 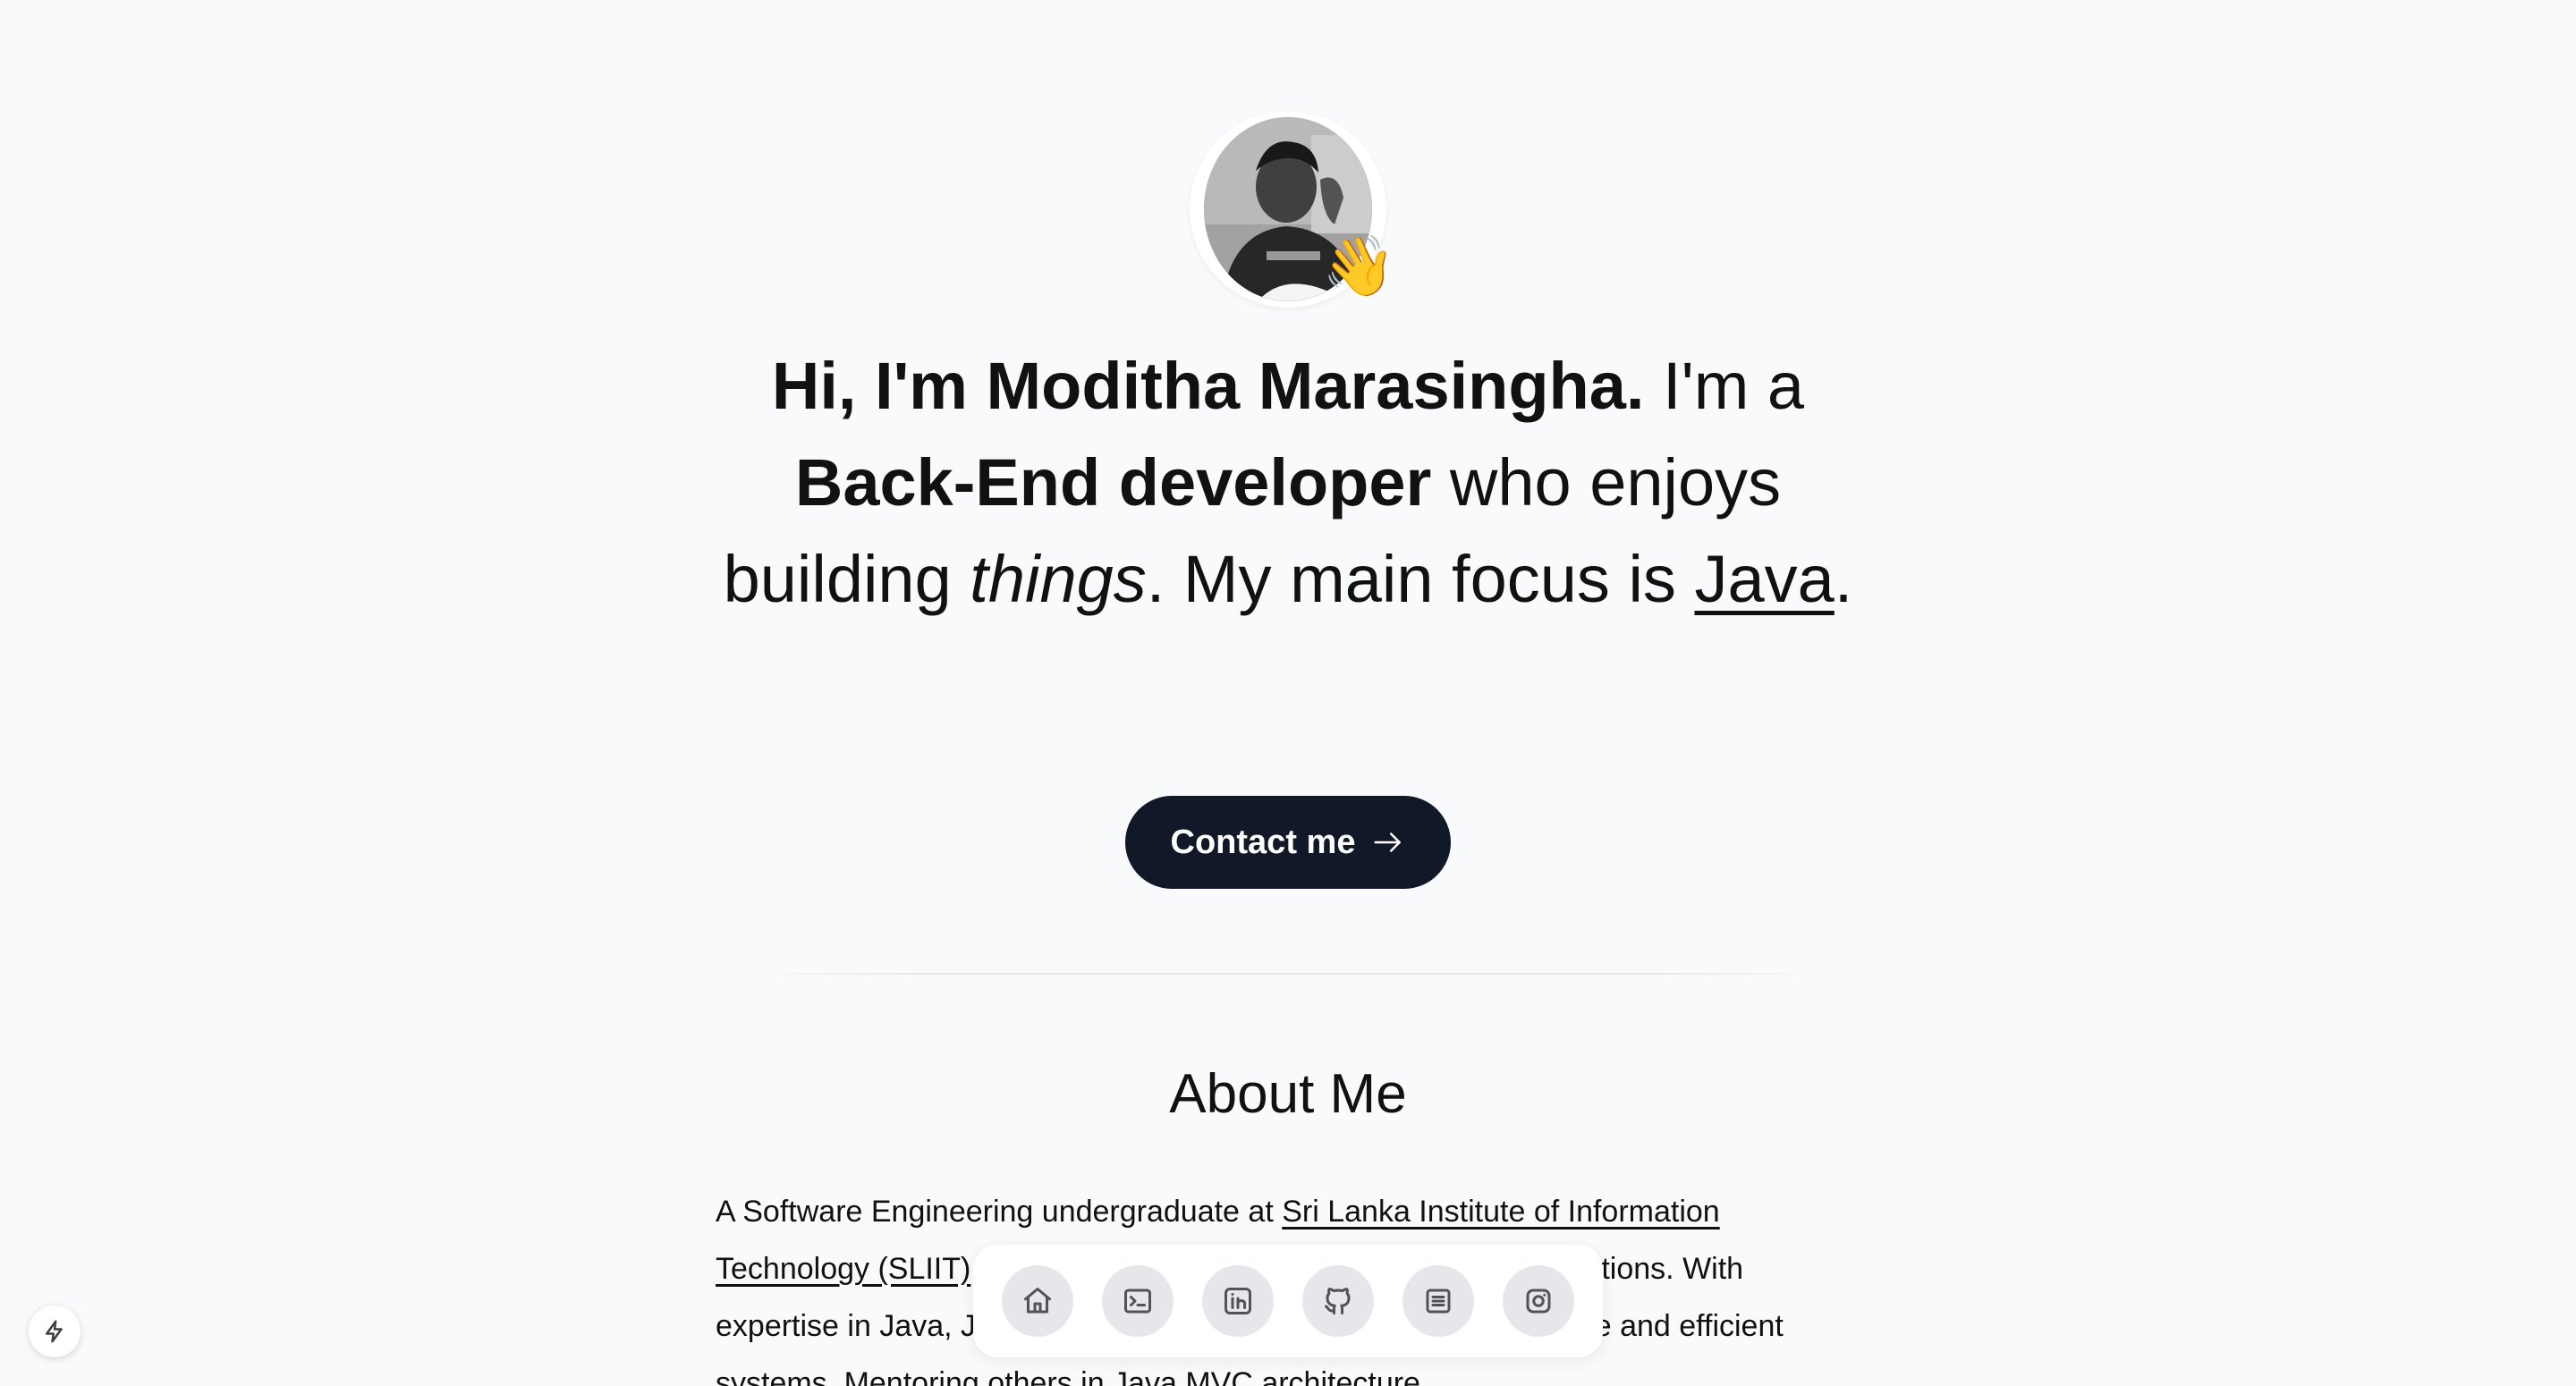 I want to click on document-icon, so click(x=1438, y=1301).